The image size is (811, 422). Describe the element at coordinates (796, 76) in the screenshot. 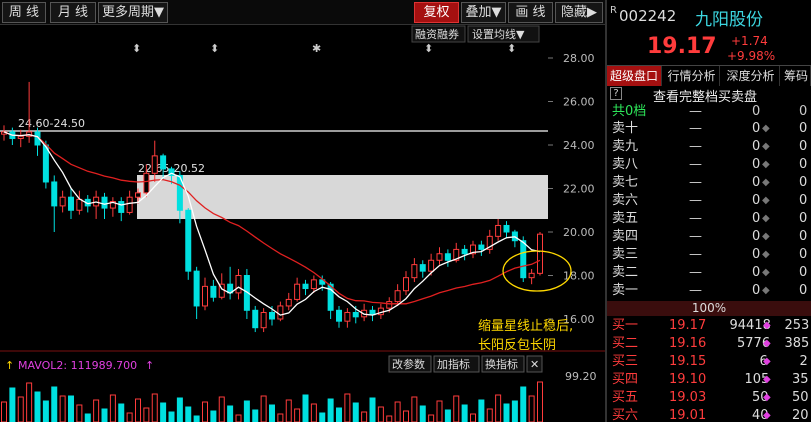

I see `tab-chips: 筹码` at that location.